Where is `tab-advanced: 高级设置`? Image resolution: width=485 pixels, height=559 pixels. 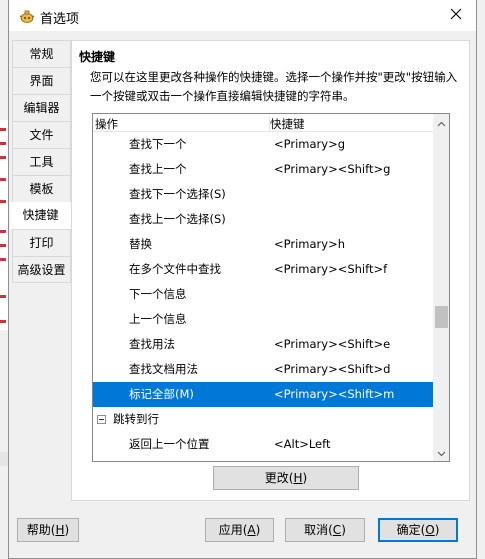
tab-advanced: 高级设置 is located at coordinates (41, 269).